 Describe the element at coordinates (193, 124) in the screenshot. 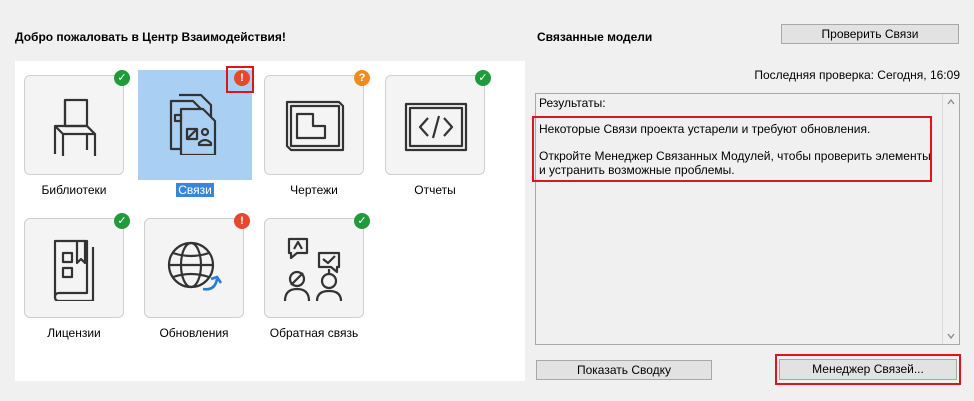

I see `linked-documents-icon` at that location.